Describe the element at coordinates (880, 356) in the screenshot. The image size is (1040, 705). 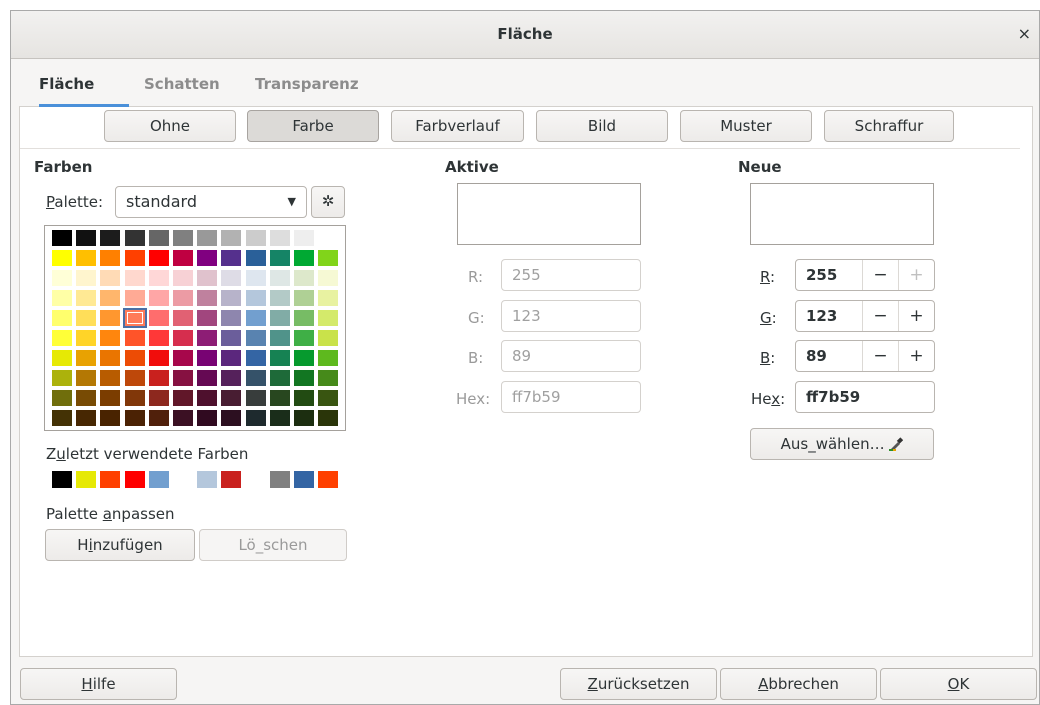
I see `b-decrement-button: −` at that location.